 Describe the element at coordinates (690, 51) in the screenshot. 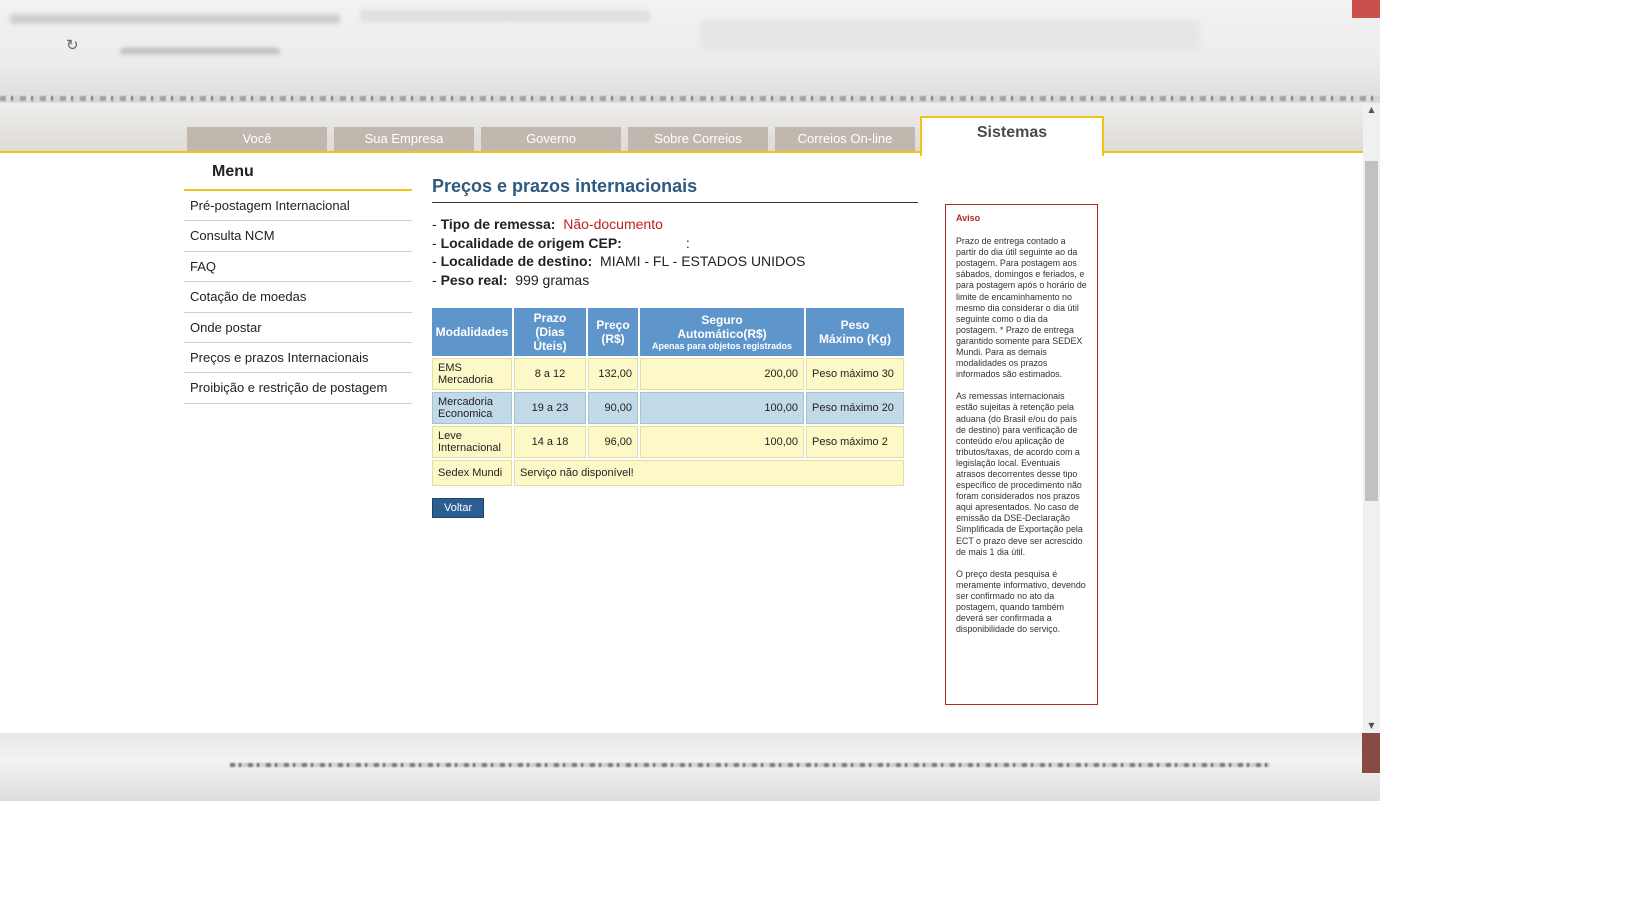

I see `browser-toolbar-blurred: ↻` at that location.